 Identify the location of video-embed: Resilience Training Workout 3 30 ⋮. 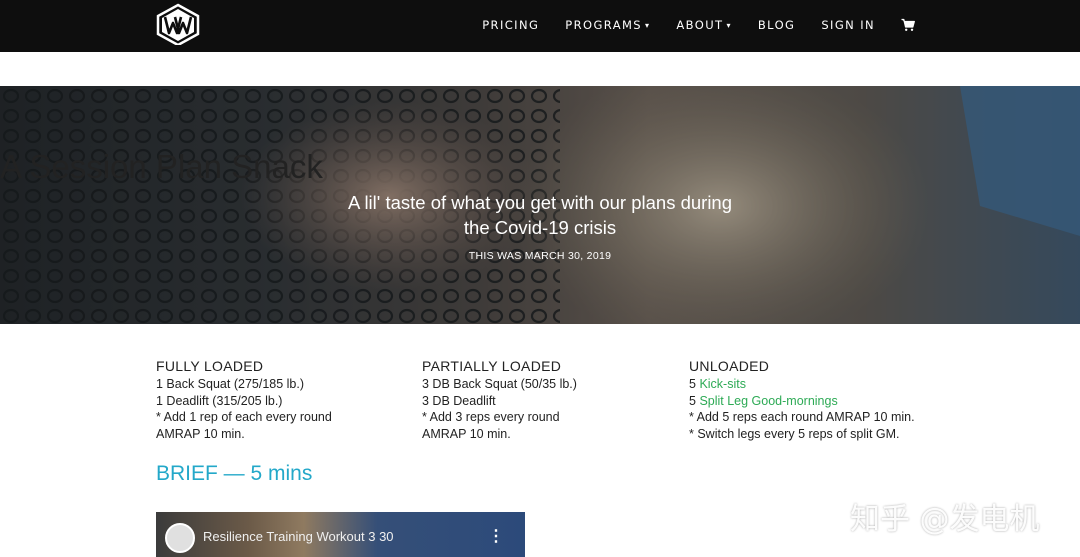
(340, 534).